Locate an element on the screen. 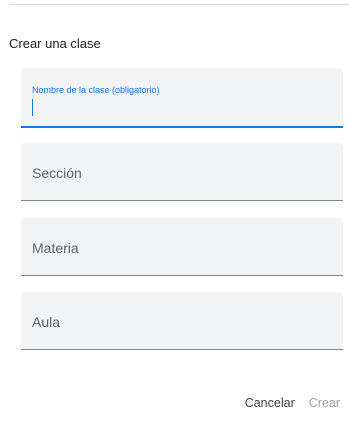 The width and height of the screenshot is (349, 424). subject-field: Materia is located at coordinates (182, 247).